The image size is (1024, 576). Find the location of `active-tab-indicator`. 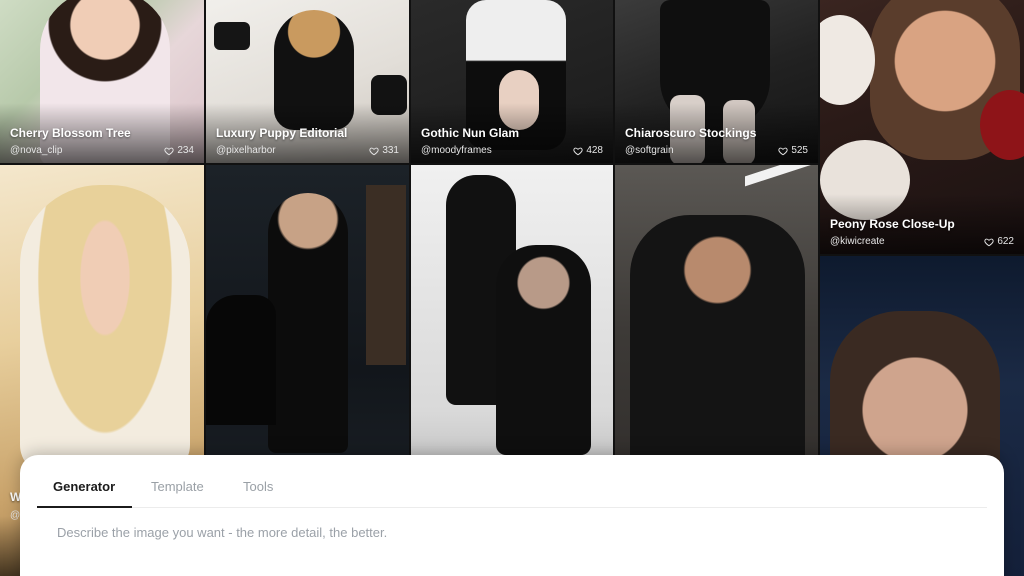

active-tab-indicator is located at coordinates (84, 507).